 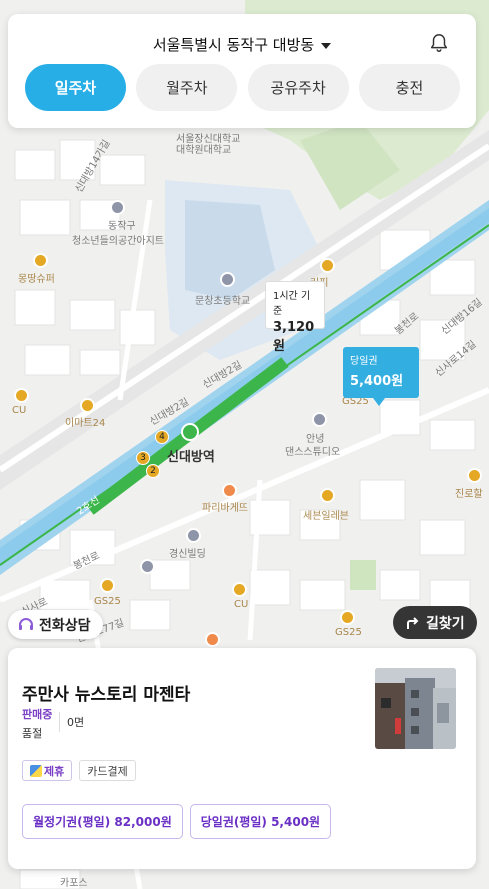 I want to click on seven-store-icon, so click(x=327, y=495).